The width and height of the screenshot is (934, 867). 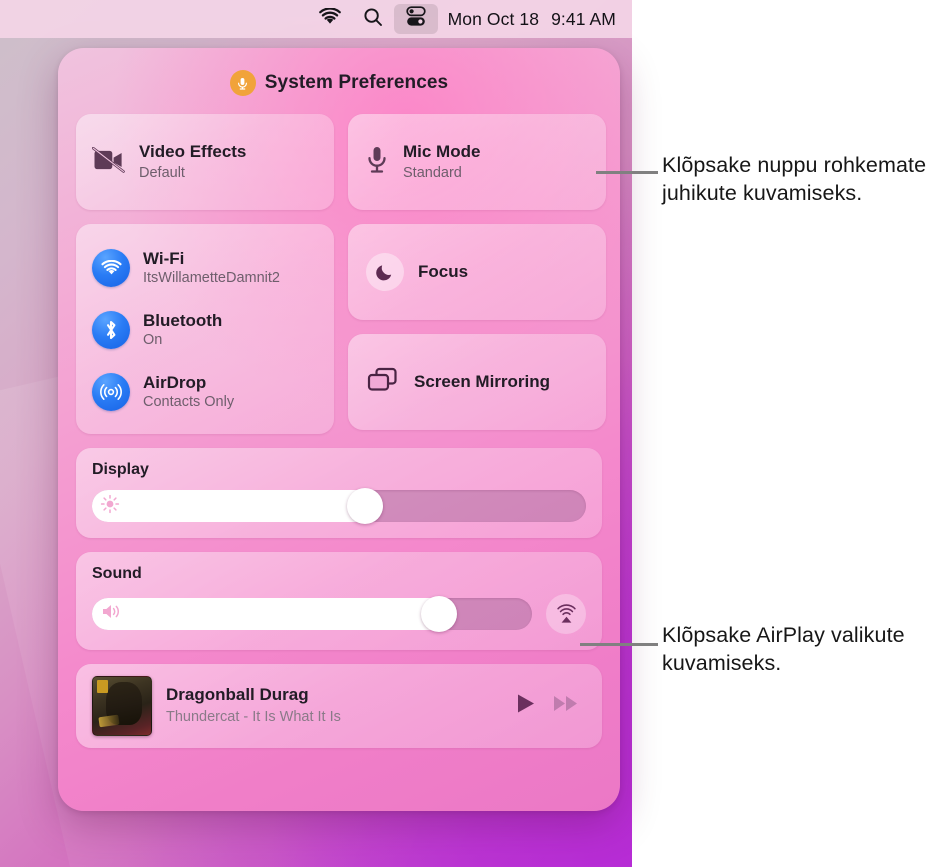 What do you see at coordinates (482, 381) in the screenshot?
I see `screen-mirroring-label: Screen Mirroring` at bounding box center [482, 381].